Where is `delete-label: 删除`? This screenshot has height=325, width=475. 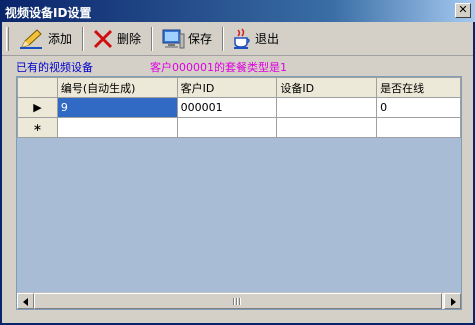
delete-label: 删除 is located at coordinates (129, 39).